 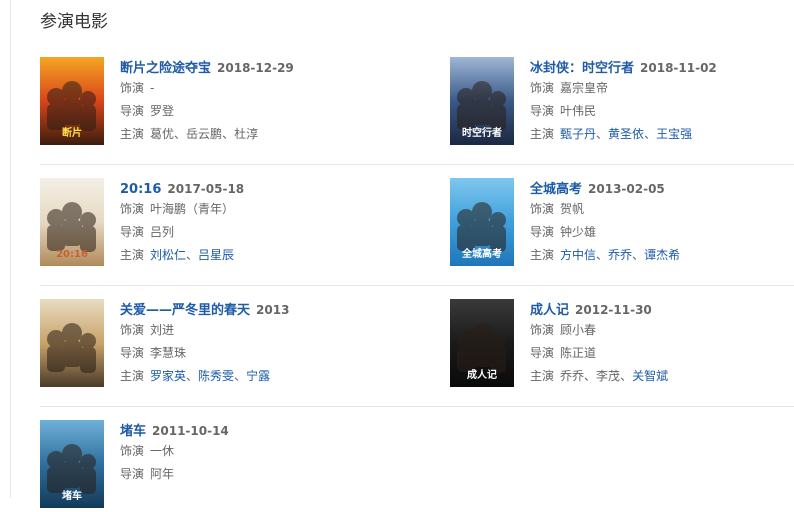 I want to click on cast-member-link: 王宝强, so click(x=674, y=134).